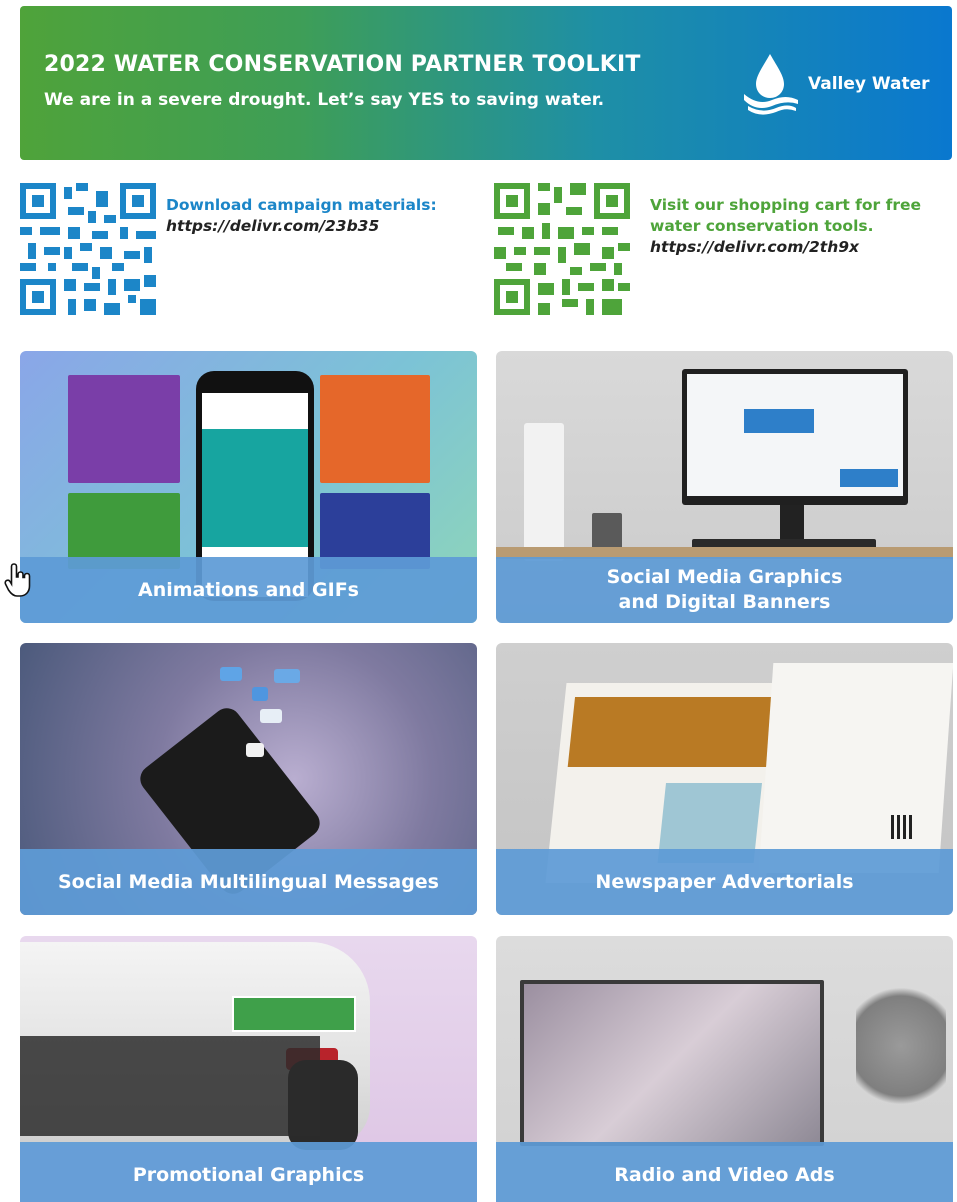 The height and width of the screenshot is (1202, 957). I want to click on paper-roll, so click(544, 492).